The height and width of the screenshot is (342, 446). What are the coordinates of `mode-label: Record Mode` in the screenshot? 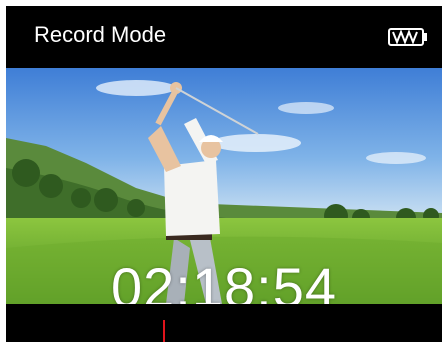 It's located at (111, 35).